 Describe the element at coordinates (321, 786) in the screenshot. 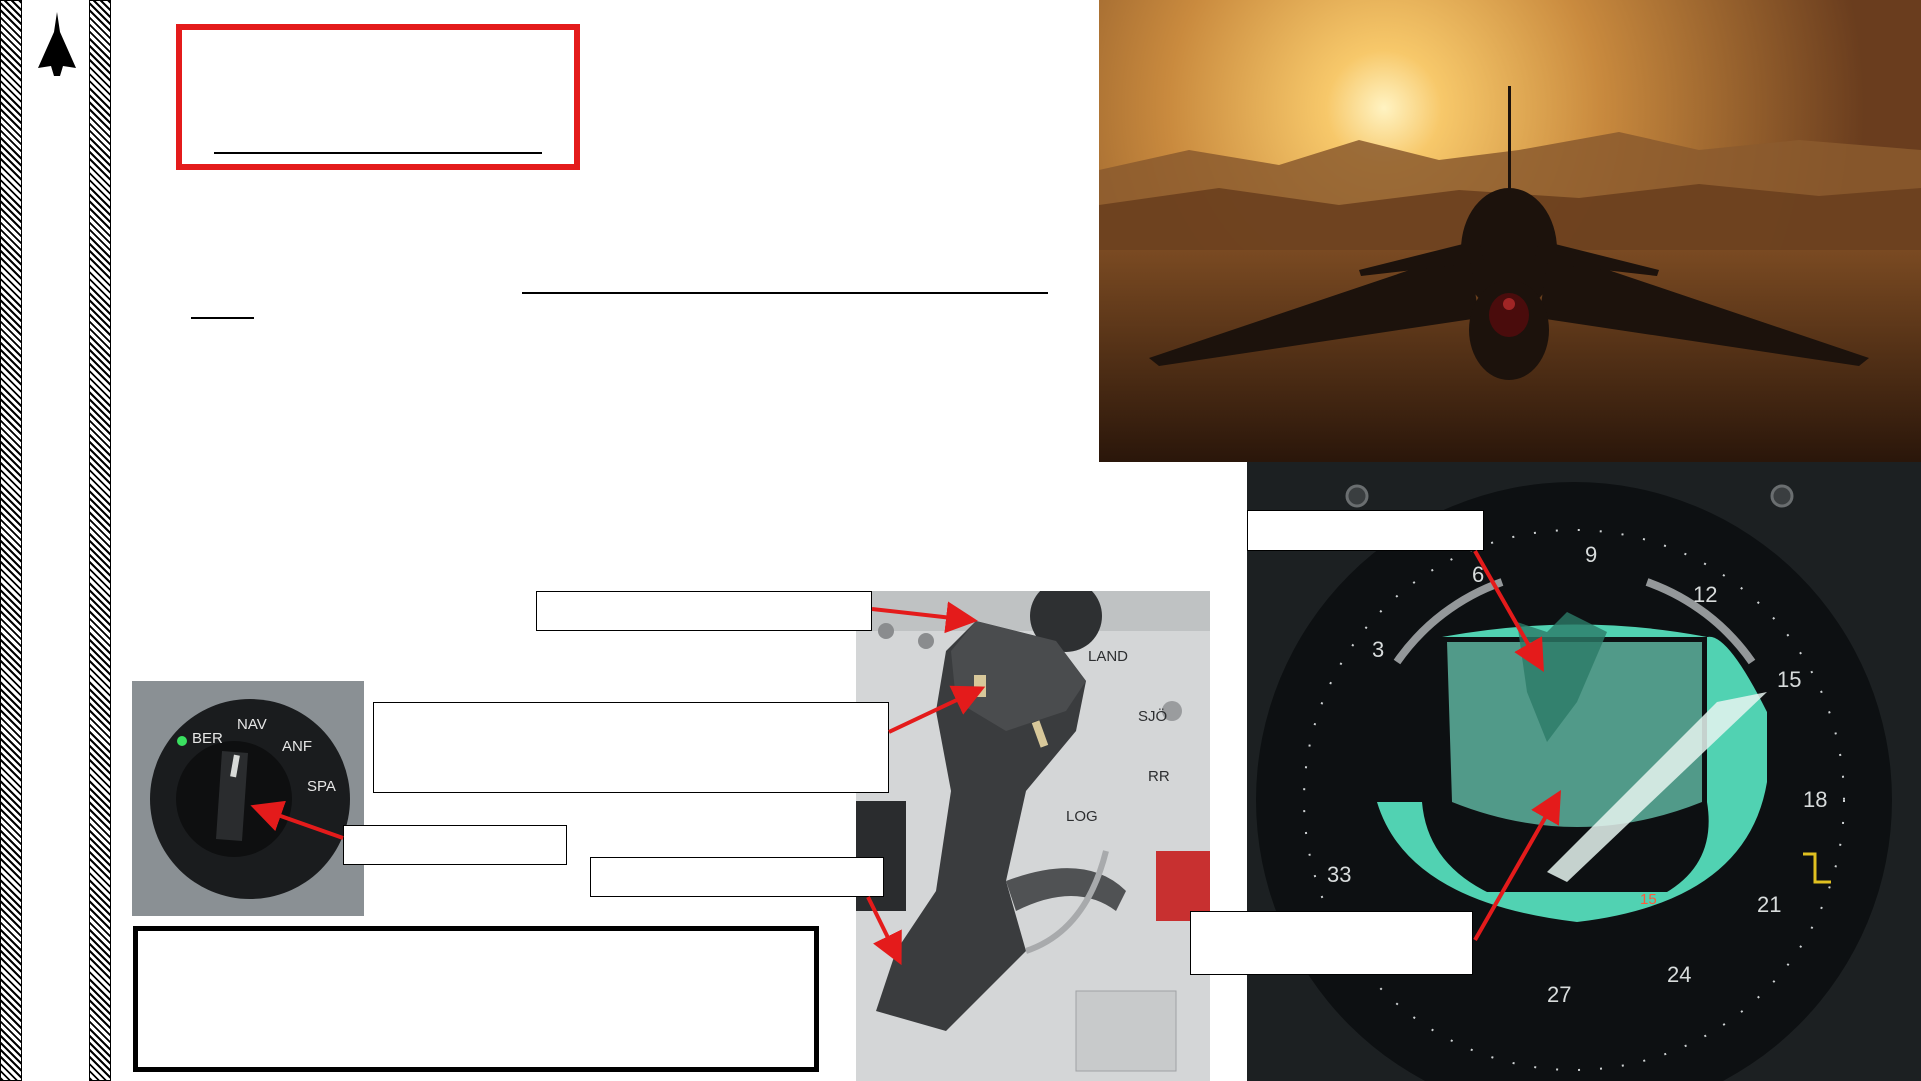

I see `knob-label-spa: SPA` at that location.